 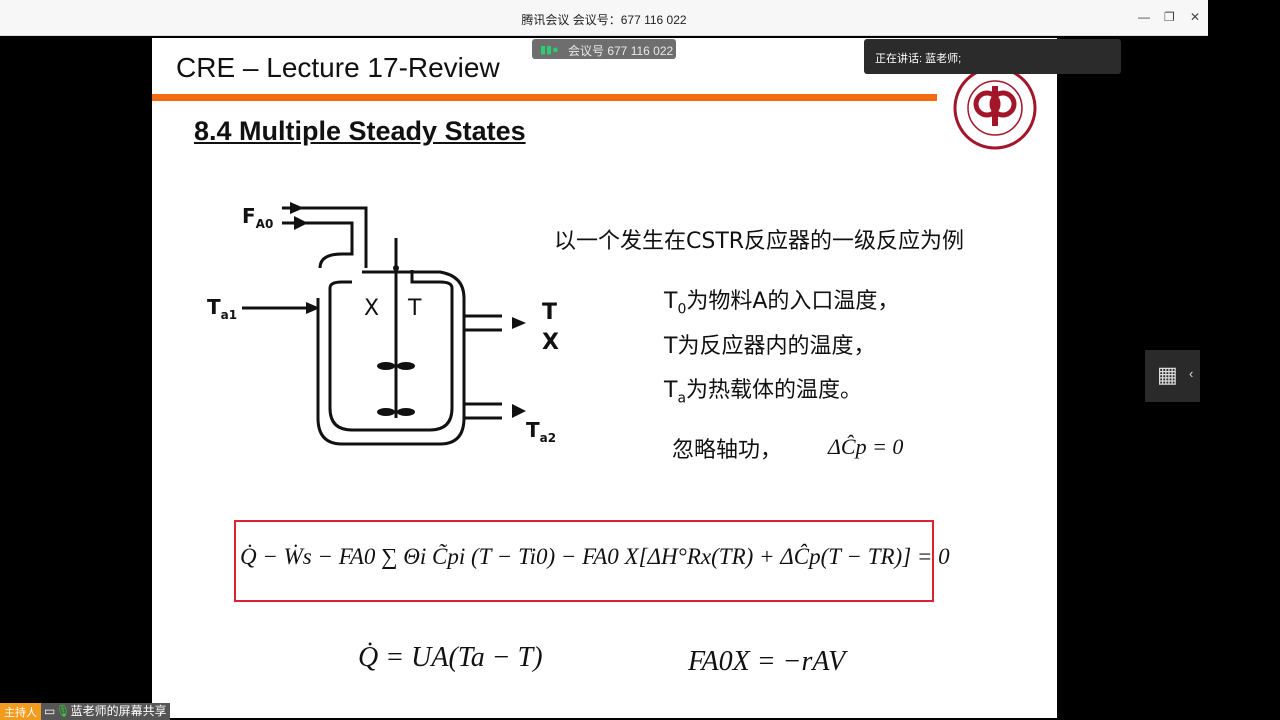 I want to click on label-x-out: X, so click(x=550, y=342).